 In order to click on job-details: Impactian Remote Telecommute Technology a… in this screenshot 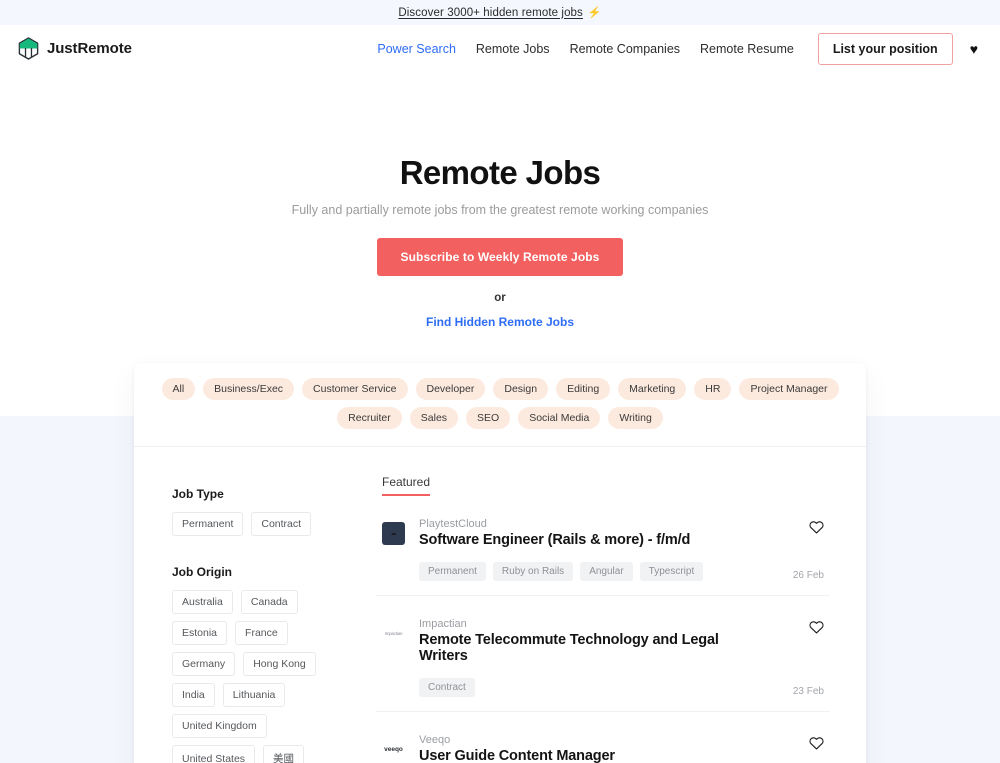, I will do `click(594, 657)`.